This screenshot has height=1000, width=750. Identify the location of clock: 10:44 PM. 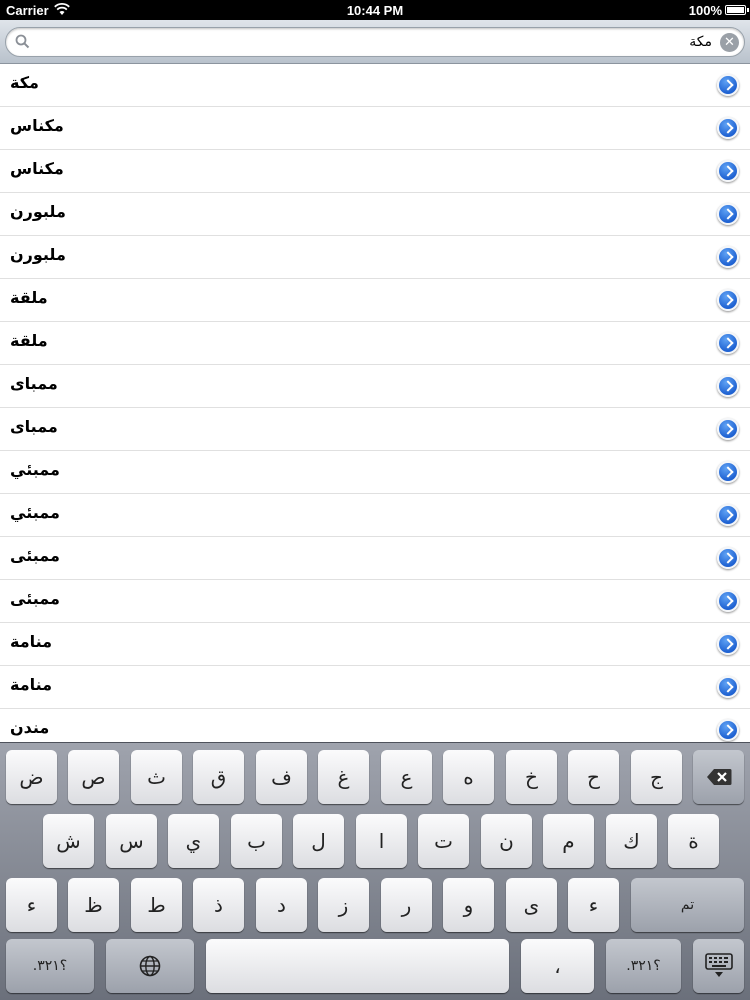
(375, 10).